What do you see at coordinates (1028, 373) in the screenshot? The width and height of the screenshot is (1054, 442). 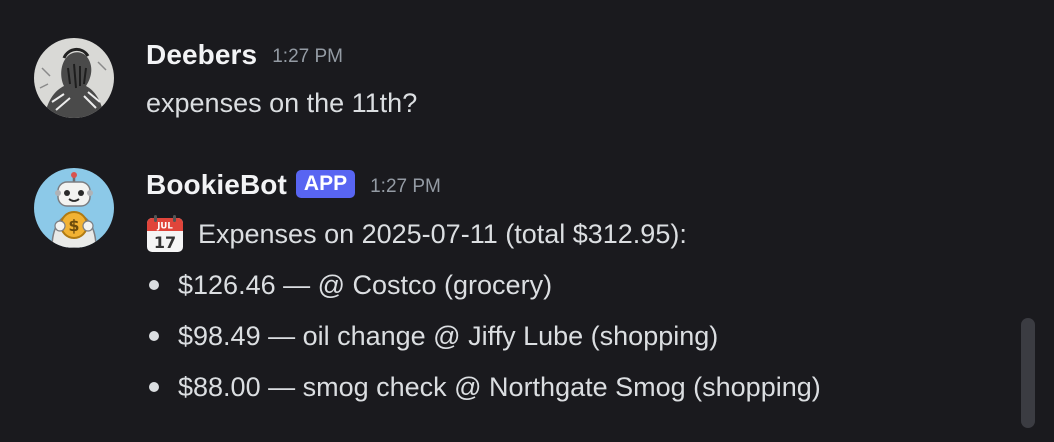 I see `scrollbar-thumb` at bounding box center [1028, 373].